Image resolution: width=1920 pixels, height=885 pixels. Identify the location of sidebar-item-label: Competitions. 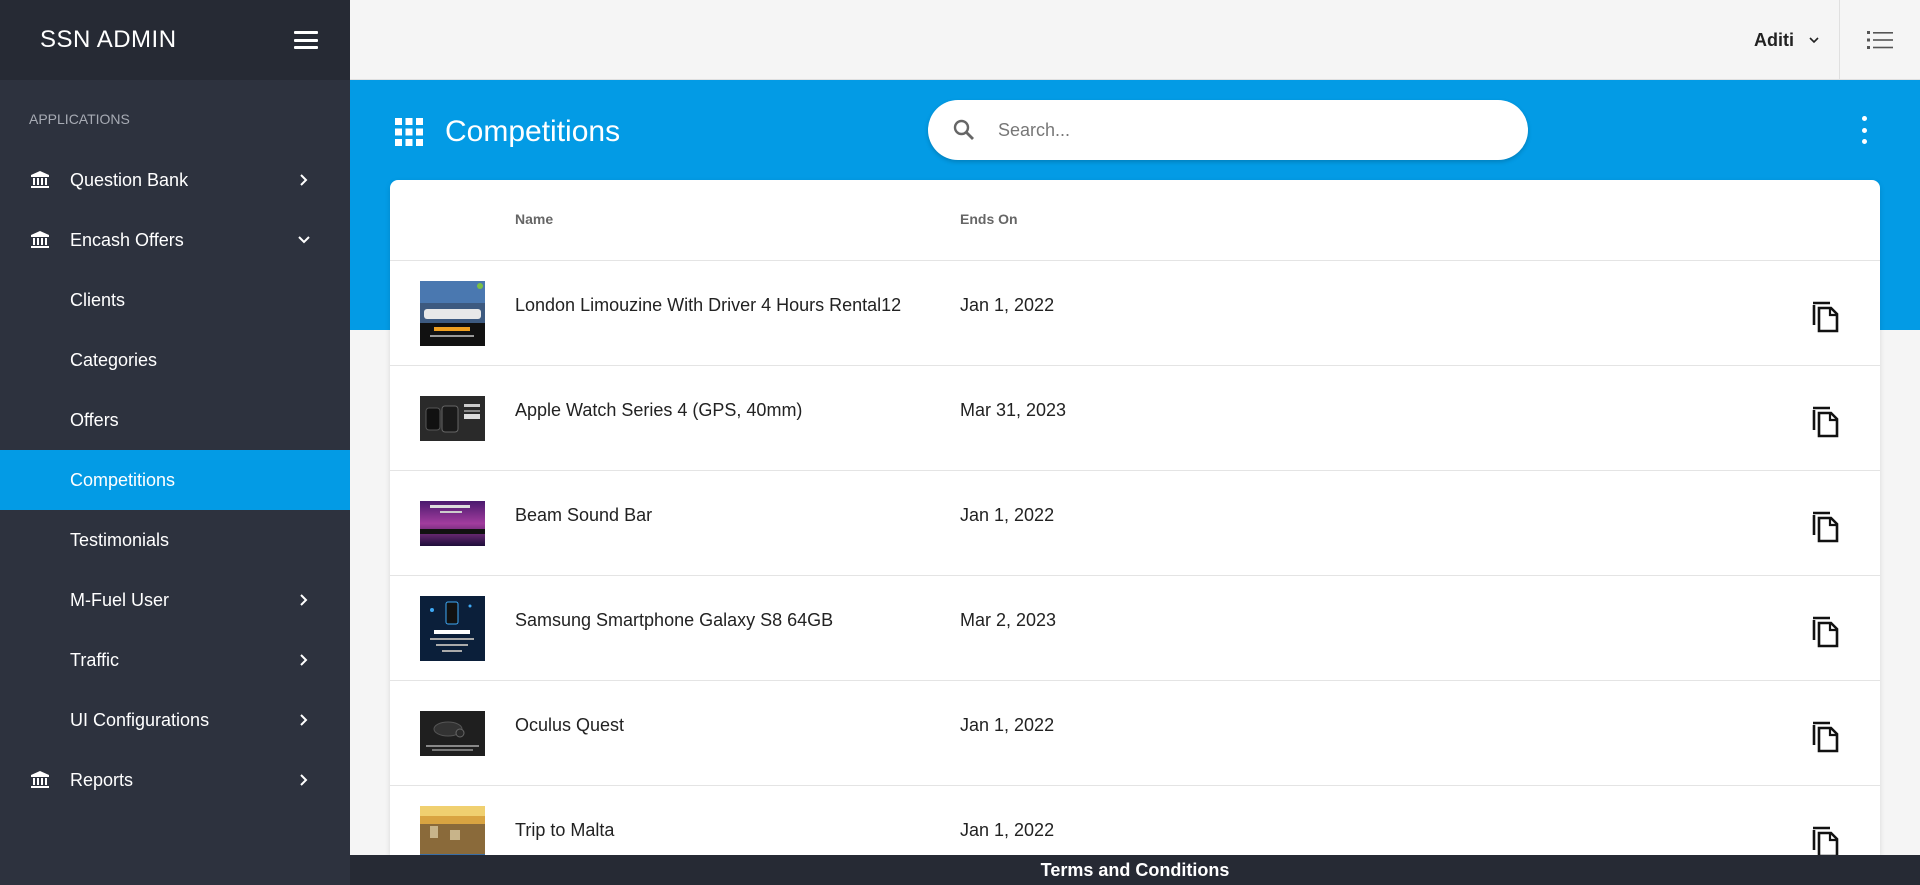
(123, 479).